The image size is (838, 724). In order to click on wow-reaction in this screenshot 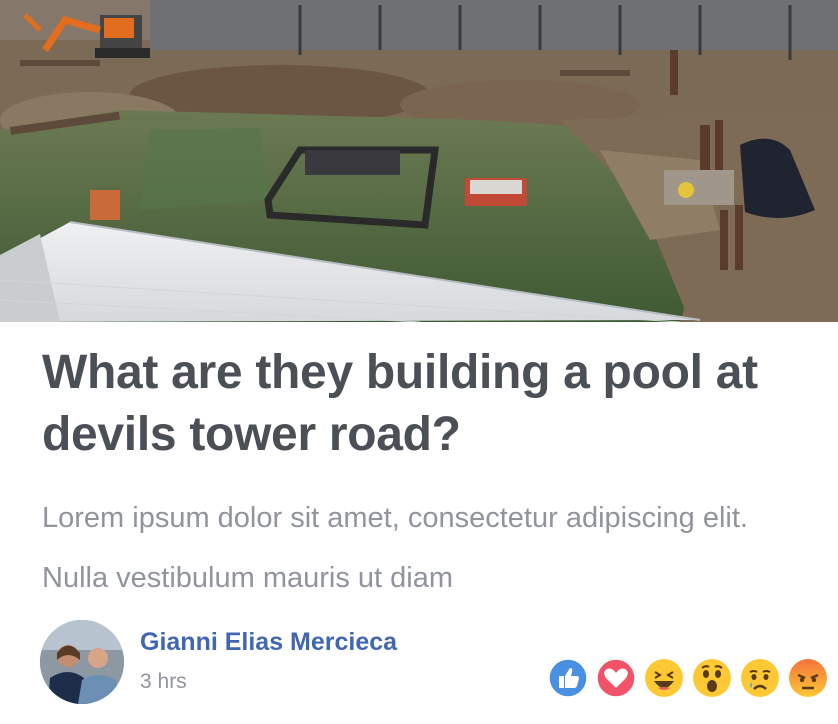, I will do `click(712, 678)`.